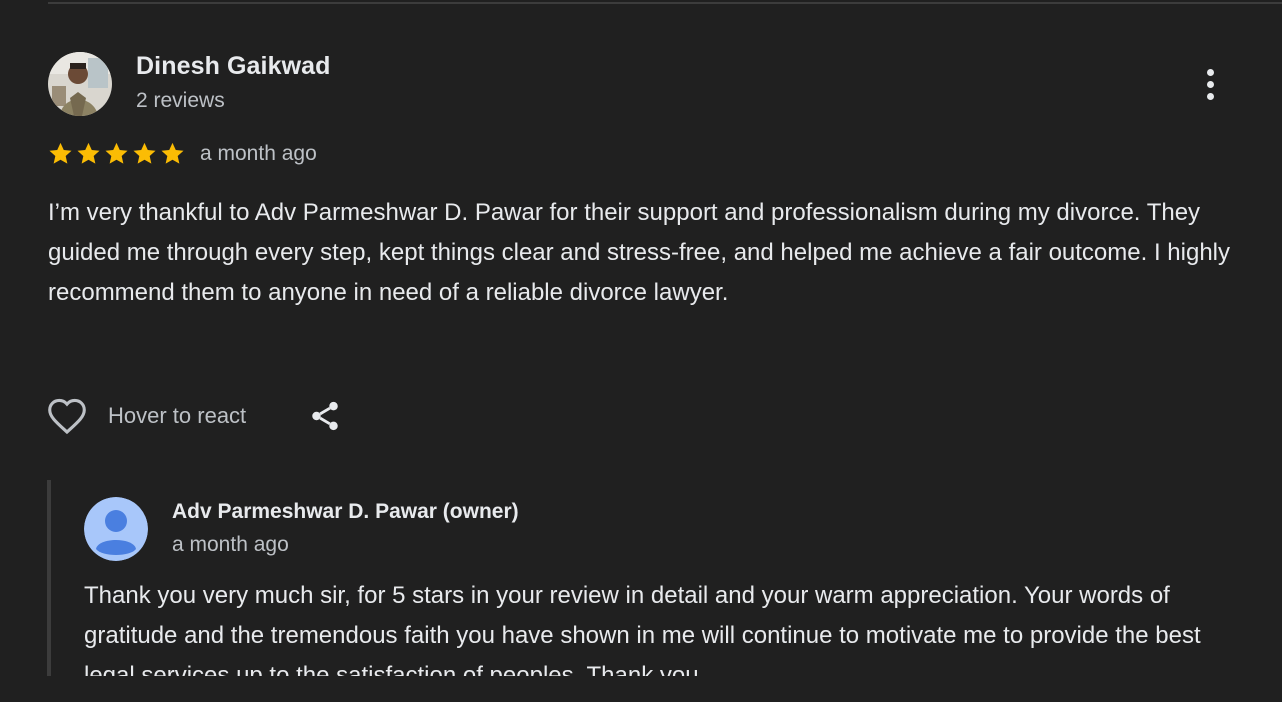  I want to click on default-avatar-icon, so click(116, 529).